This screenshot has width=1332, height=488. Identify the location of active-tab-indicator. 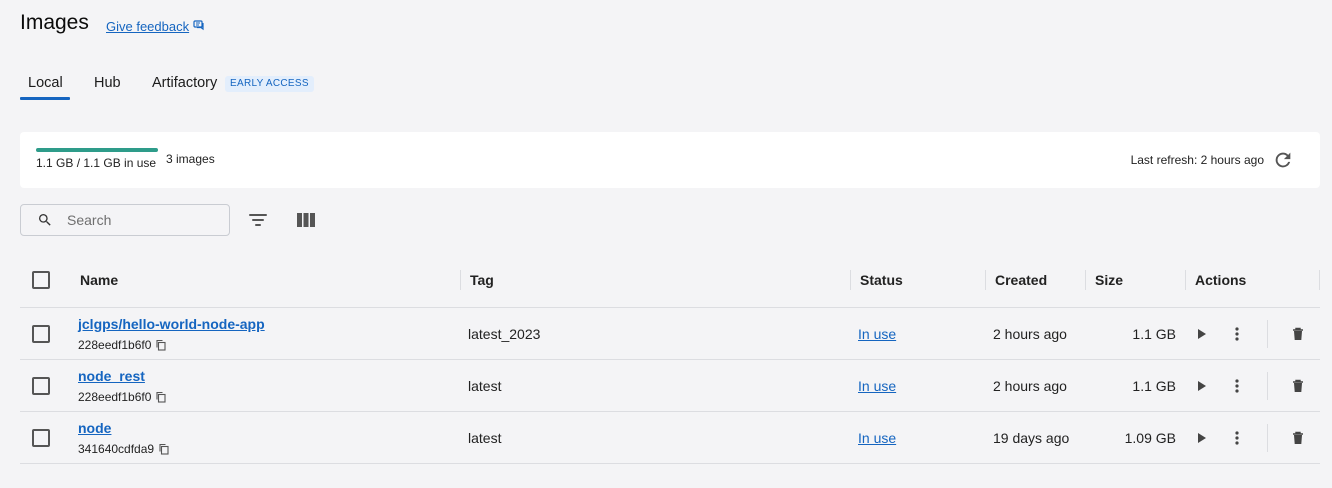
(45, 98).